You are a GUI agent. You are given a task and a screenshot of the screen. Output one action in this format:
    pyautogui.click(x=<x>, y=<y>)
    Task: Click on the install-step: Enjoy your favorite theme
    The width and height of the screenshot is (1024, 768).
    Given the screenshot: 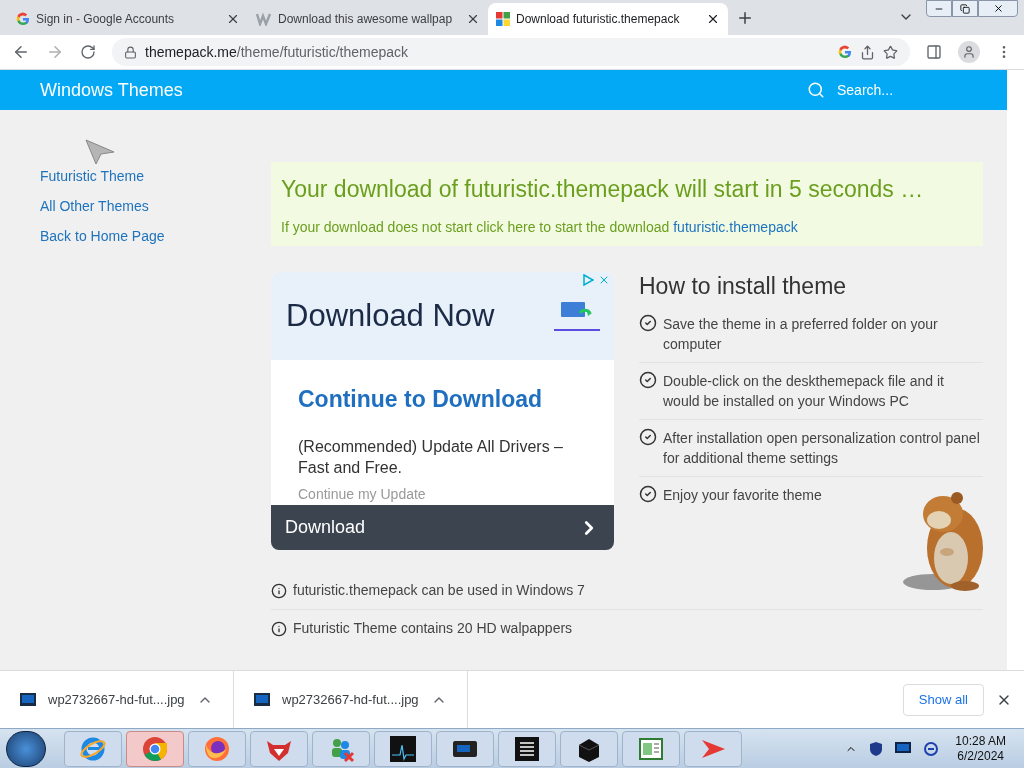 What is the action you would take?
    pyautogui.click(x=742, y=495)
    